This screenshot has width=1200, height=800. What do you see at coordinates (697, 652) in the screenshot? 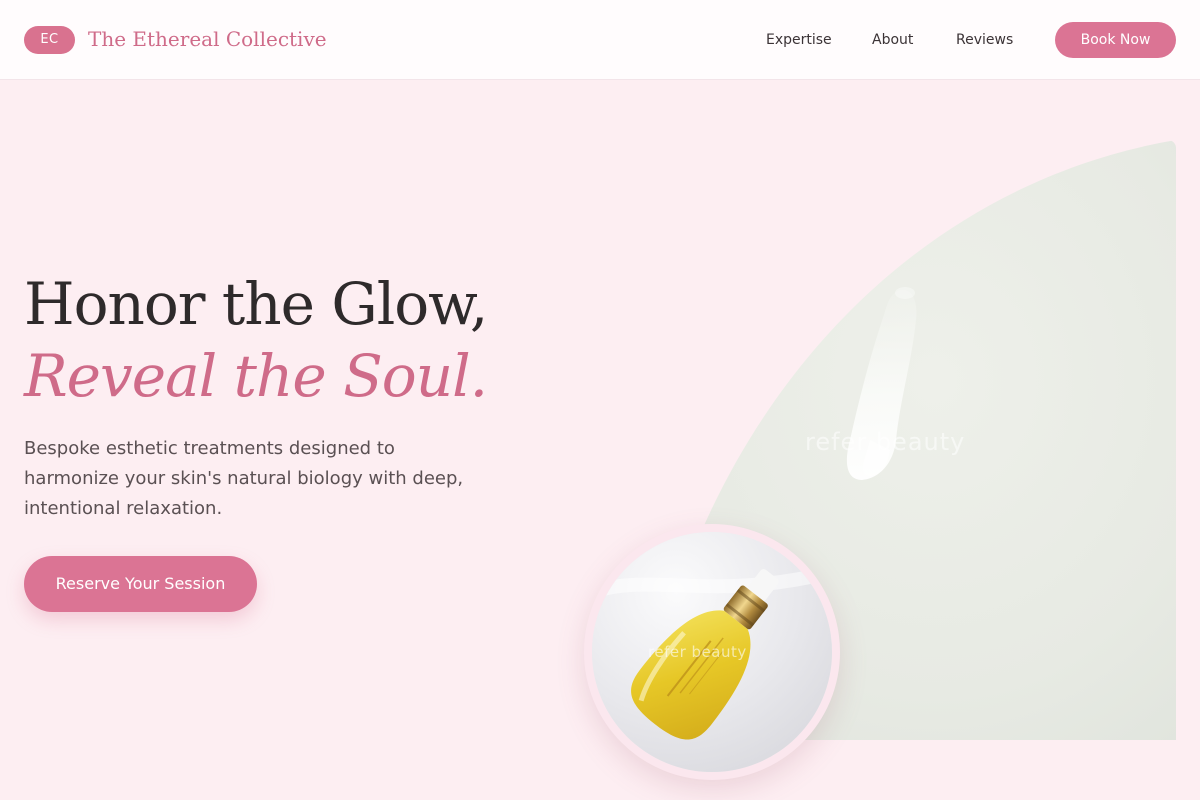
I see `product-watermark: refer beauty` at bounding box center [697, 652].